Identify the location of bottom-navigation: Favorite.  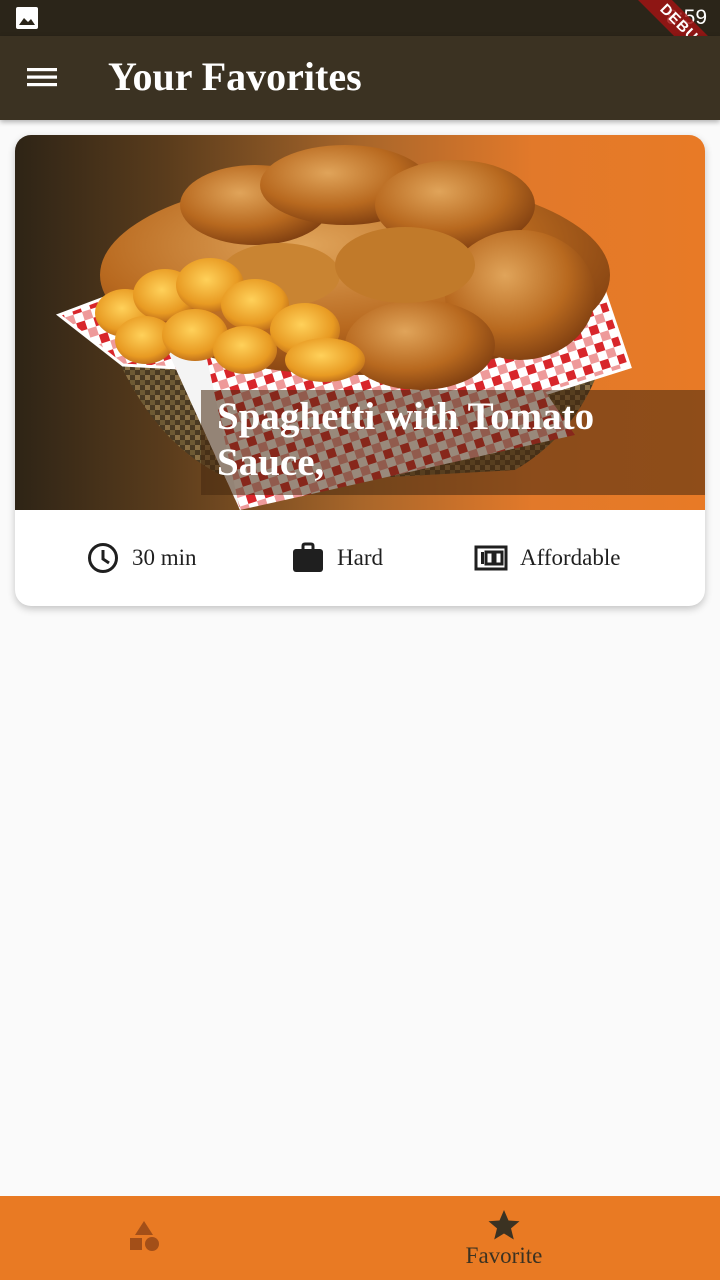
(360, 1238).